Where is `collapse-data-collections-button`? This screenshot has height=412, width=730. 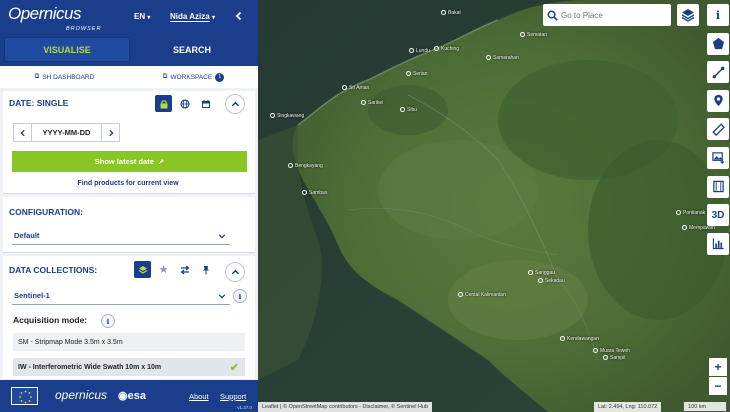 collapse-data-collections-button is located at coordinates (235, 272).